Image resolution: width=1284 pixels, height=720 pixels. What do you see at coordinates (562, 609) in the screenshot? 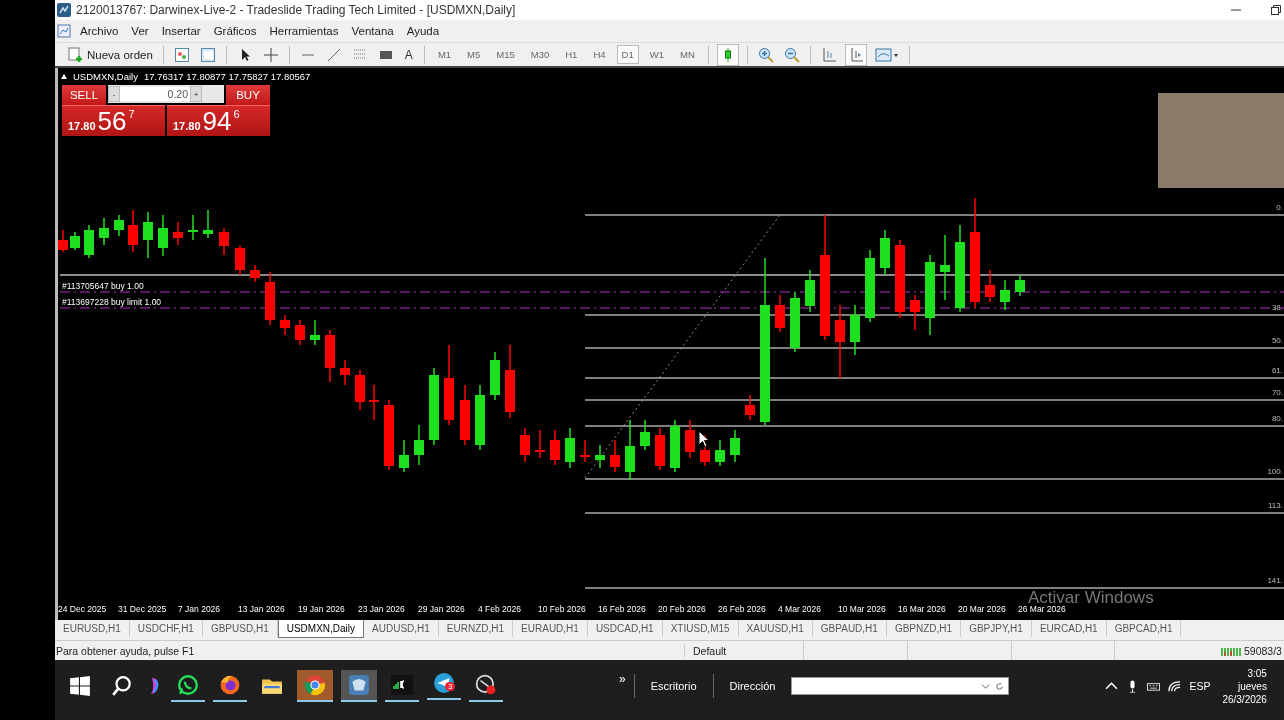
I see `date-label: 10 Feb 2026` at bounding box center [562, 609].